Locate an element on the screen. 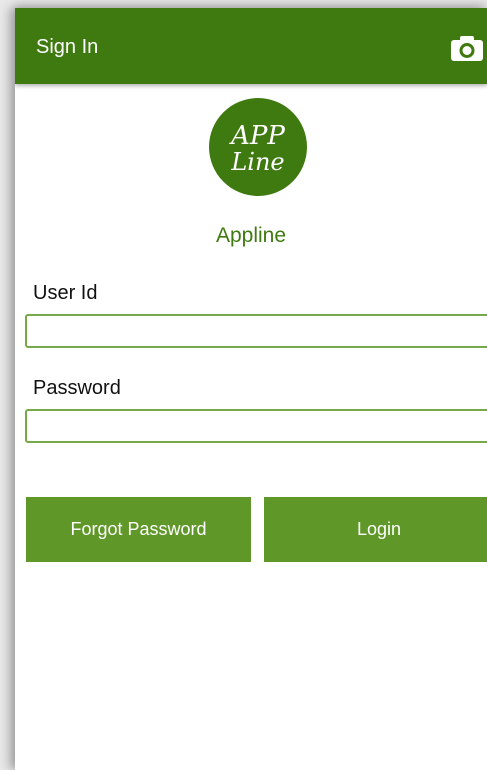 The image size is (487, 770). password-input is located at coordinates (256, 426).